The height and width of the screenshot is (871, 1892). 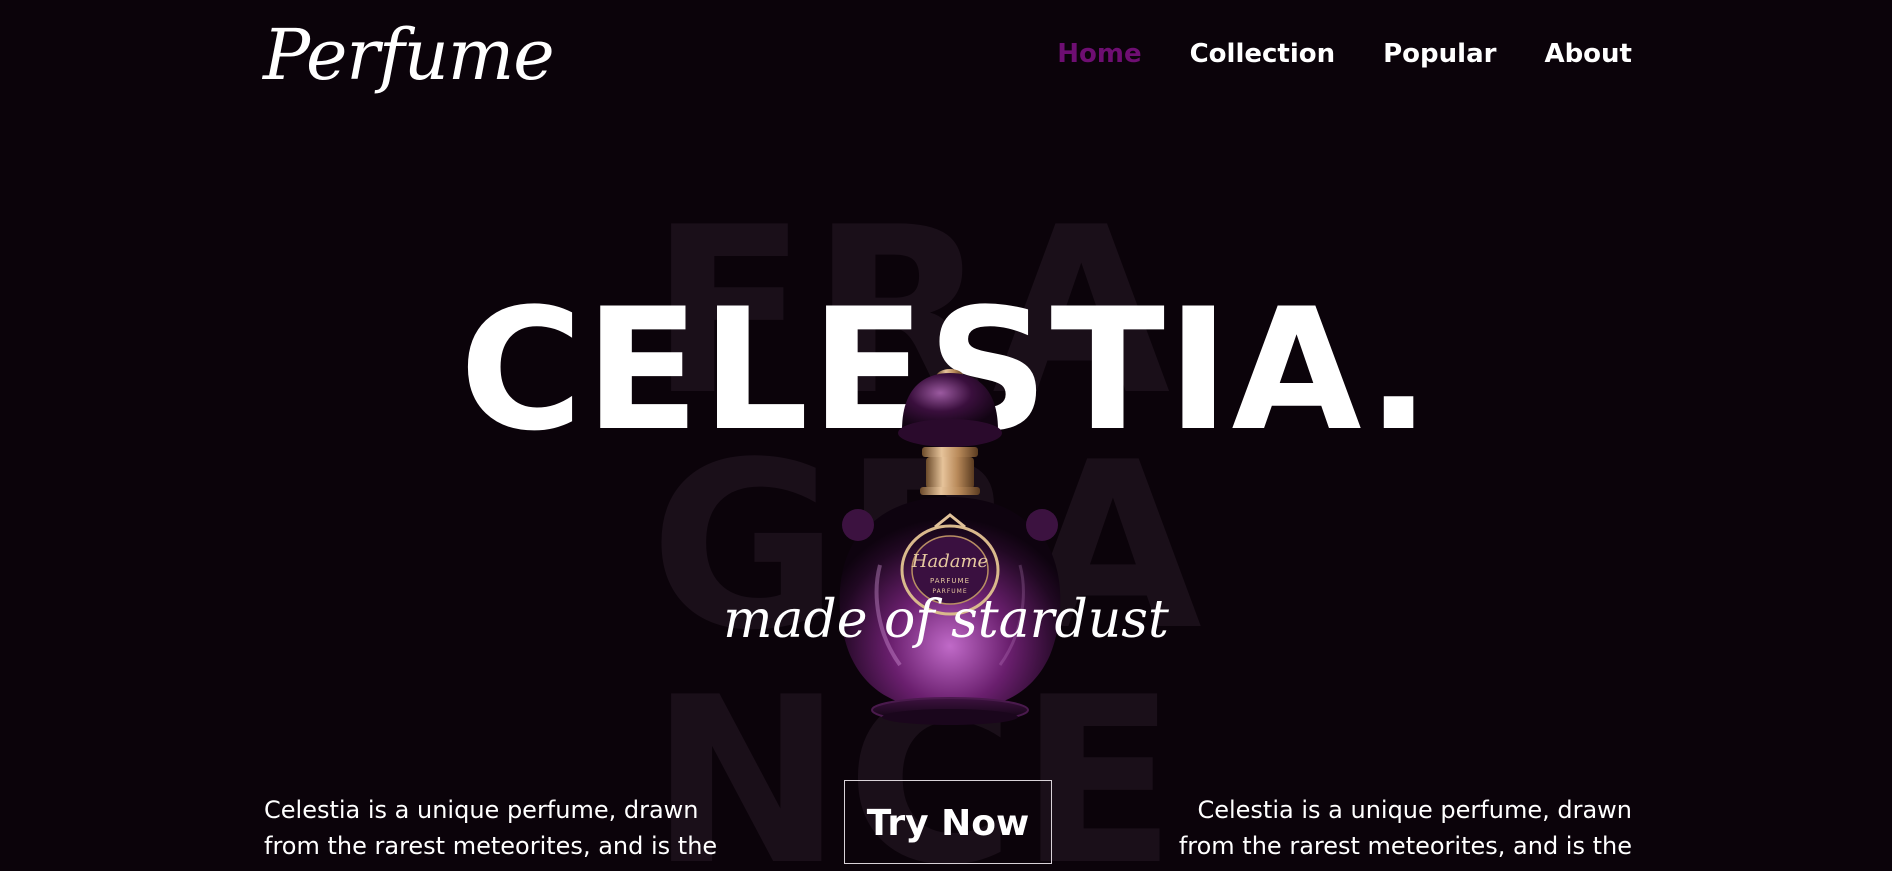 I want to click on main-nav: Home Collection Popular About, so click(x=1344, y=54).